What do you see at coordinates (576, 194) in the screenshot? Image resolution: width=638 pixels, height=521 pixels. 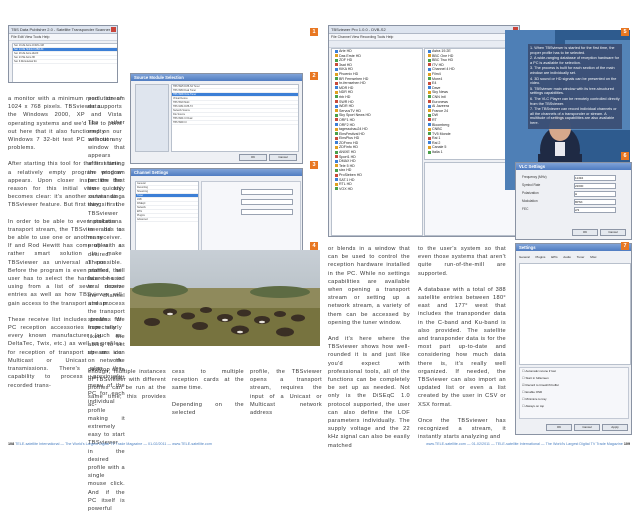 I see `polarization-value: H` at bounding box center [576, 194].